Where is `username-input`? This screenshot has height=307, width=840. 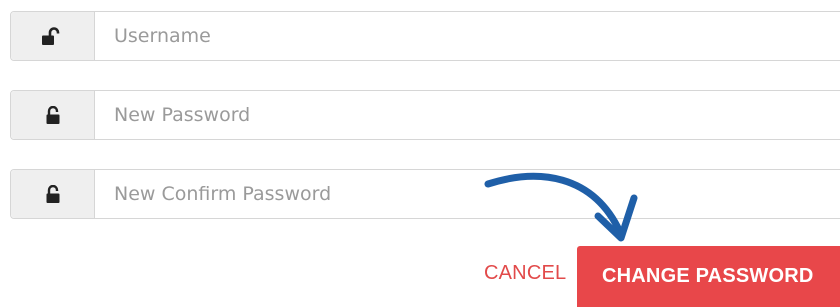
username-input is located at coordinates (467, 36).